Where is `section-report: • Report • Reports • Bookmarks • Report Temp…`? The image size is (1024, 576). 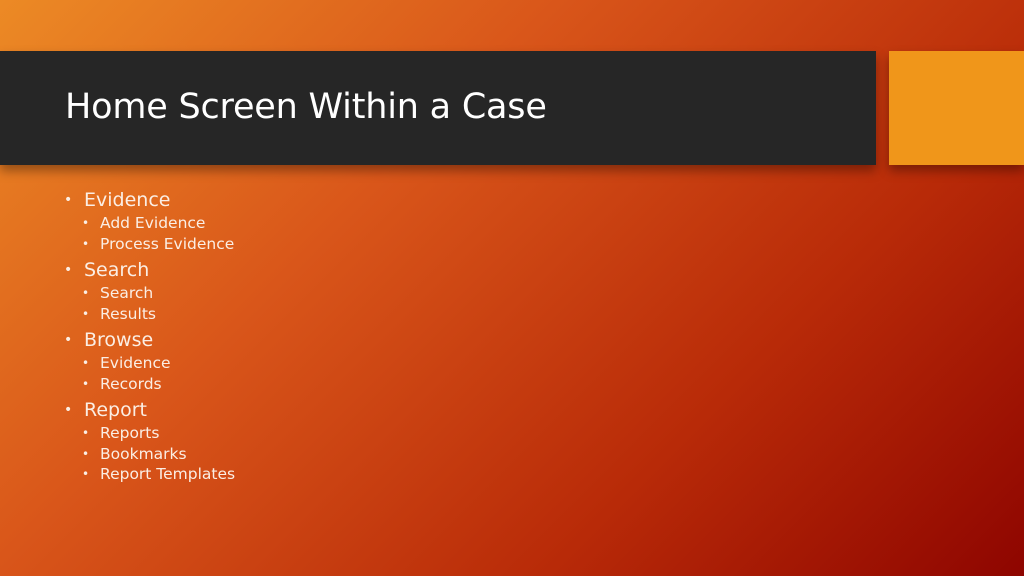
section-report: • Report • Reports • Bookmarks • Report Temp… is located at coordinates (148, 441).